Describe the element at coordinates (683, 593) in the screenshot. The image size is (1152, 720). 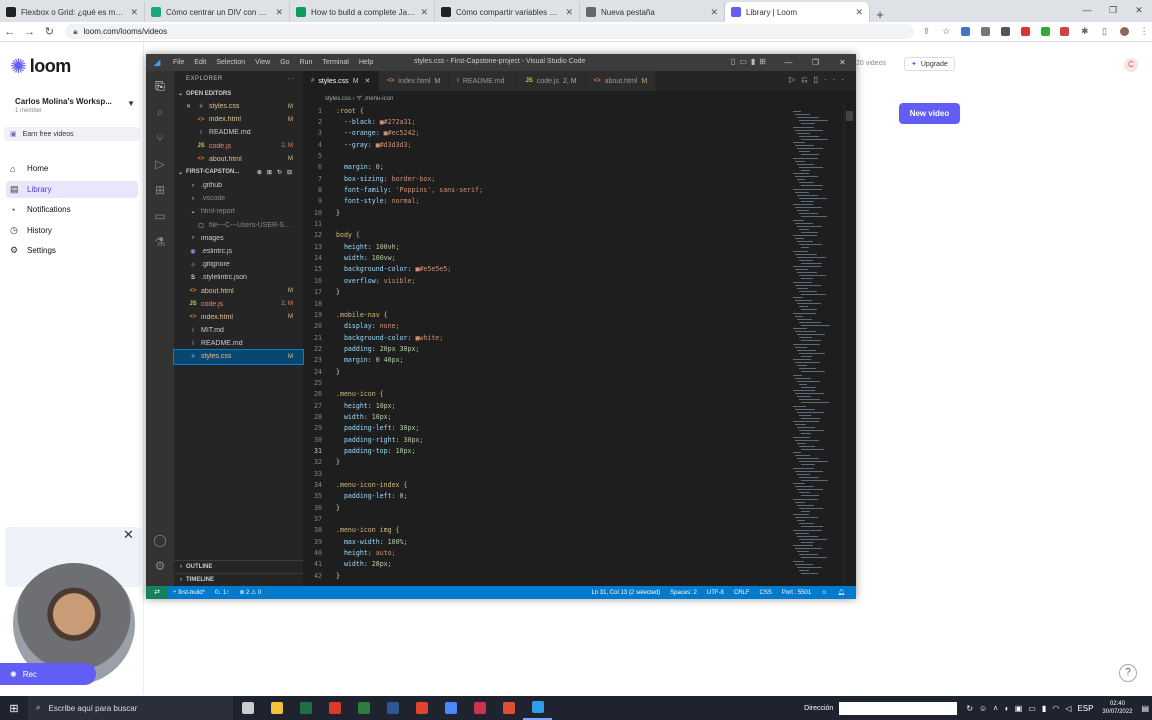
I see `indentation-status: Spaces: 2` at that location.